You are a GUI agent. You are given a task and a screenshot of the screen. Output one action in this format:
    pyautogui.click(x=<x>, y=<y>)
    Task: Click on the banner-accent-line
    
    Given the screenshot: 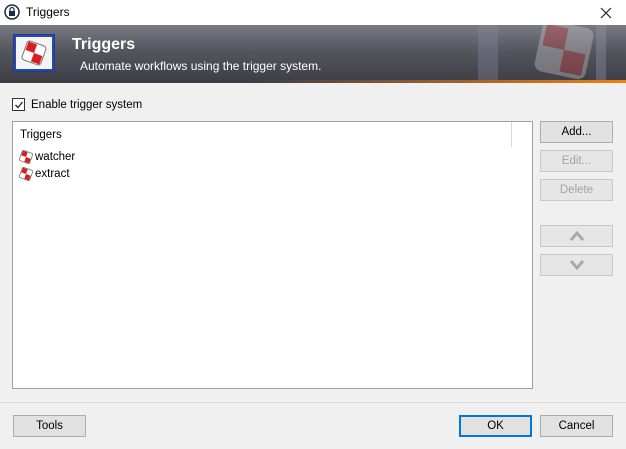 What is the action you would take?
    pyautogui.click(x=313, y=81)
    